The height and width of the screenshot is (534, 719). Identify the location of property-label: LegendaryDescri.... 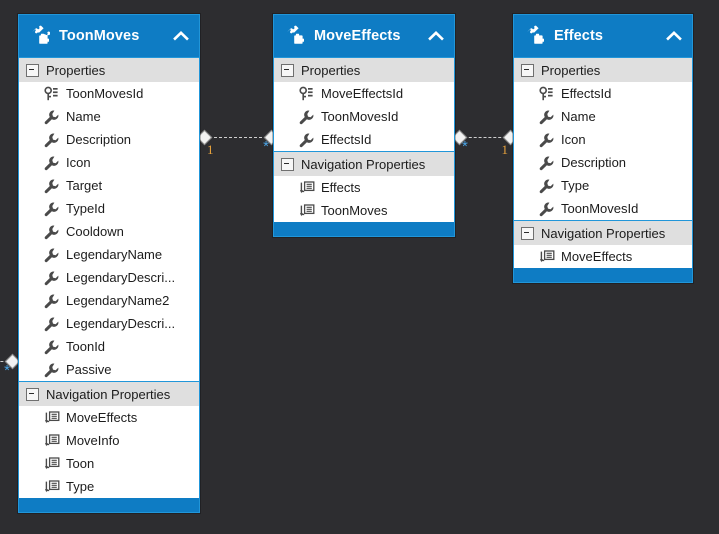
(121, 323).